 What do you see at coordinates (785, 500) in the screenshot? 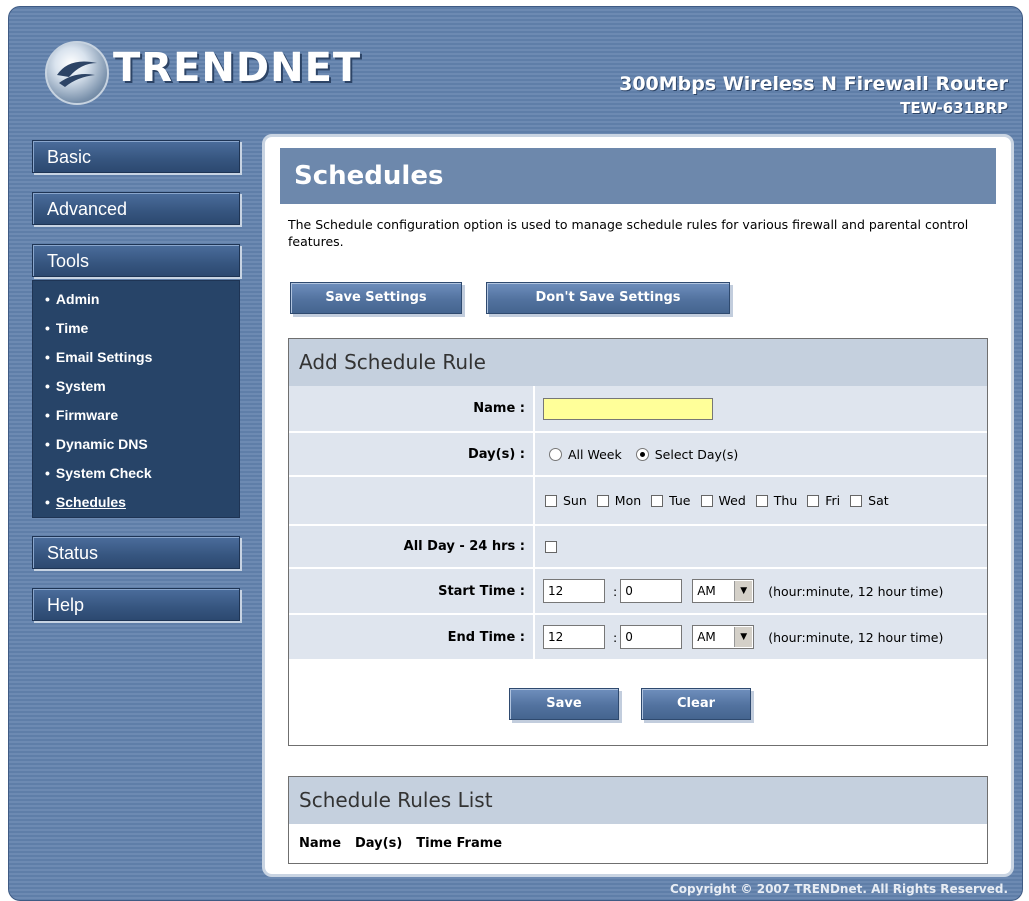
I see `thu-label: Thu` at bounding box center [785, 500].